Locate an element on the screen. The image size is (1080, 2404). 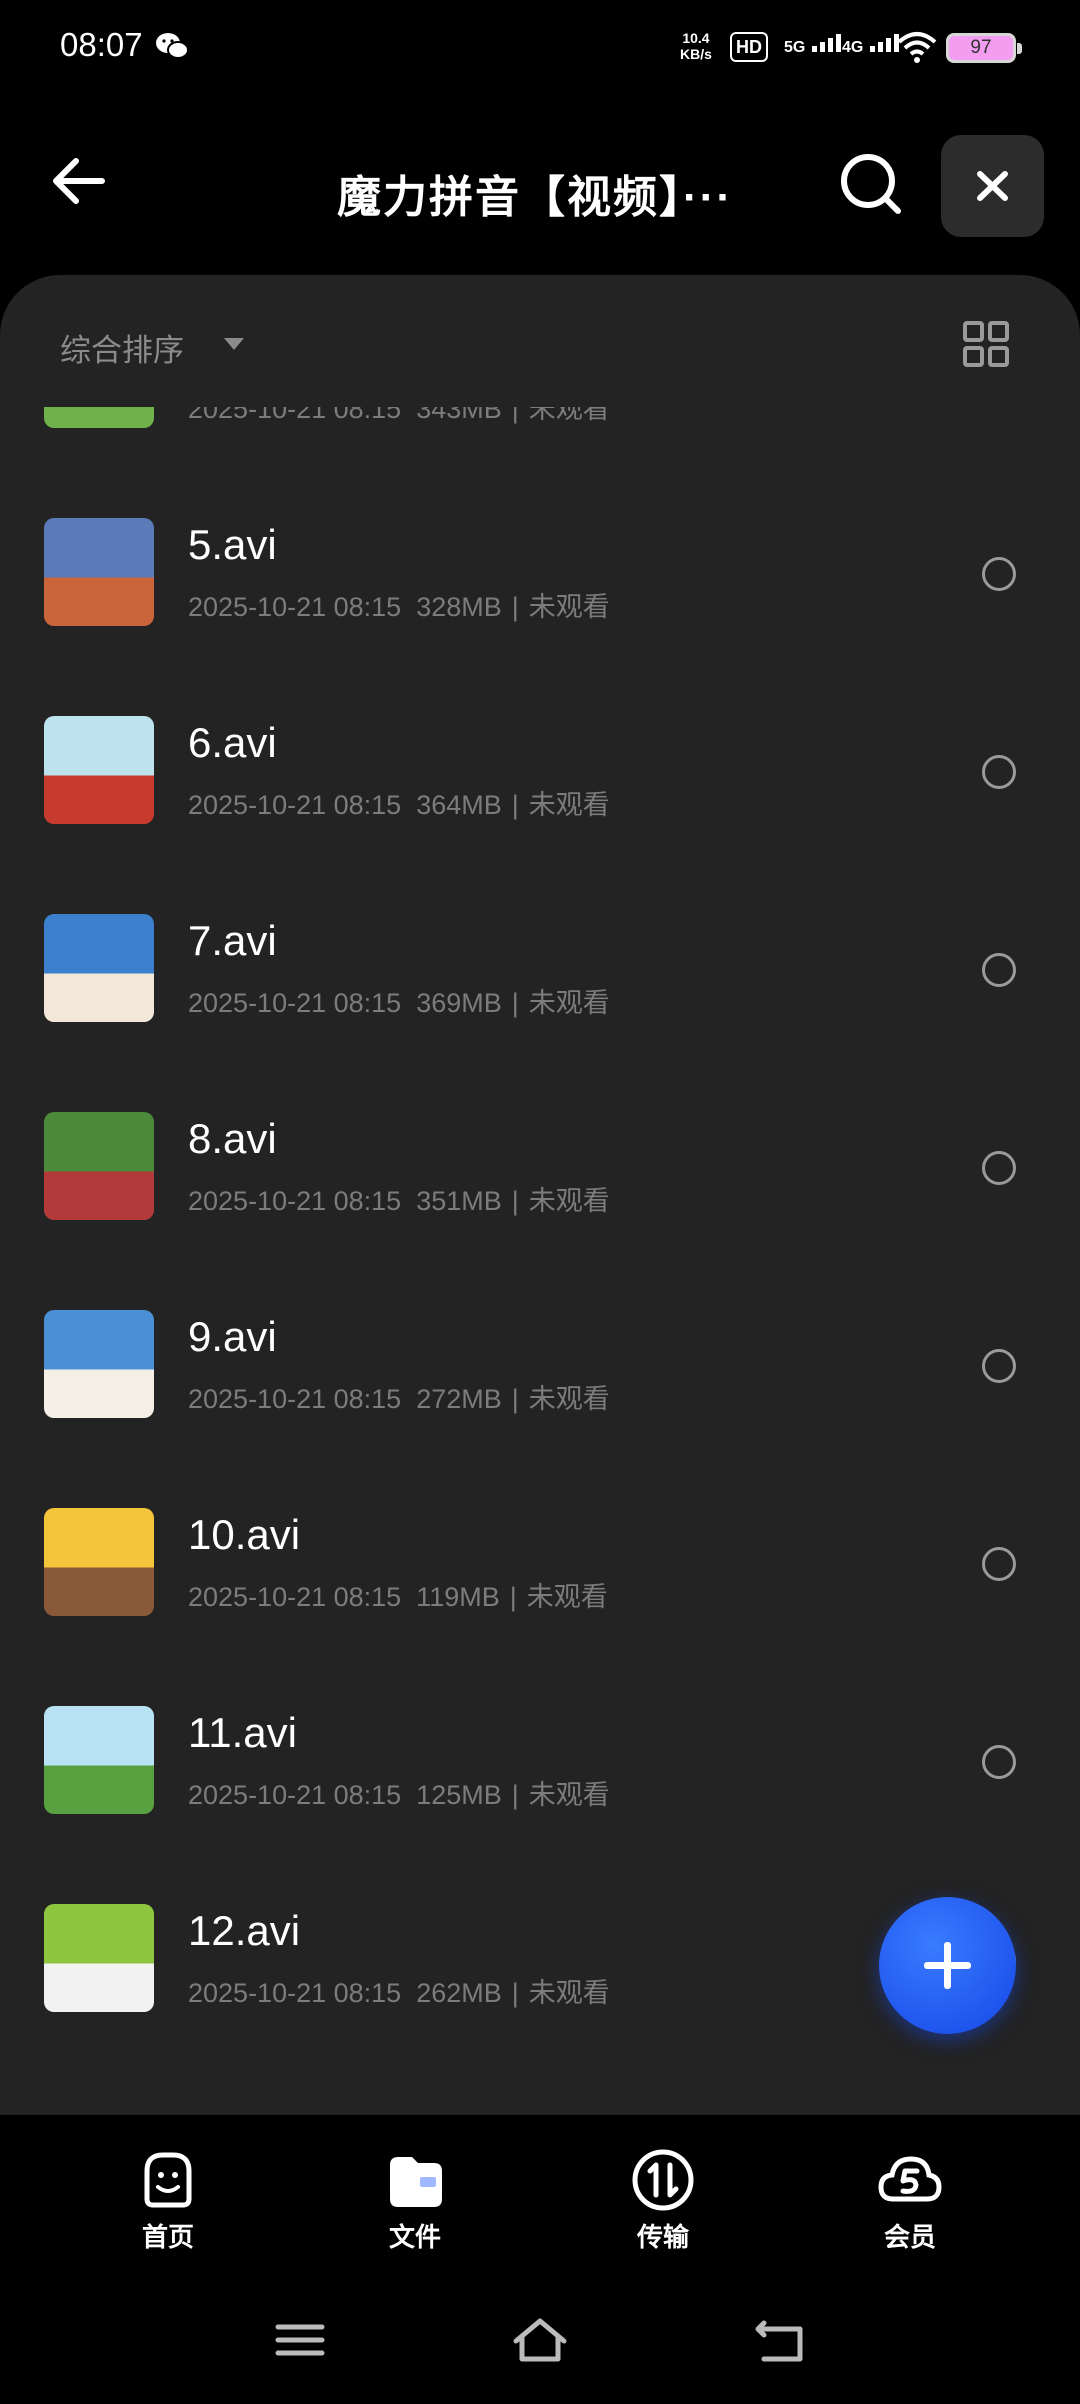
wifi-icon is located at coordinates (917, 47).